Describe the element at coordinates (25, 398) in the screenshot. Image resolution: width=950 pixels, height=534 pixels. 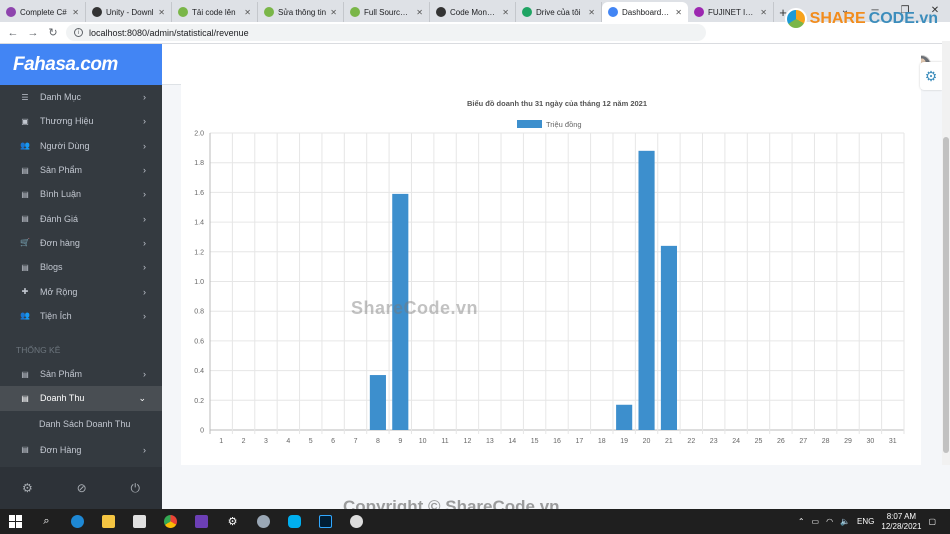
I see `revenue-icon: ▤` at that location.